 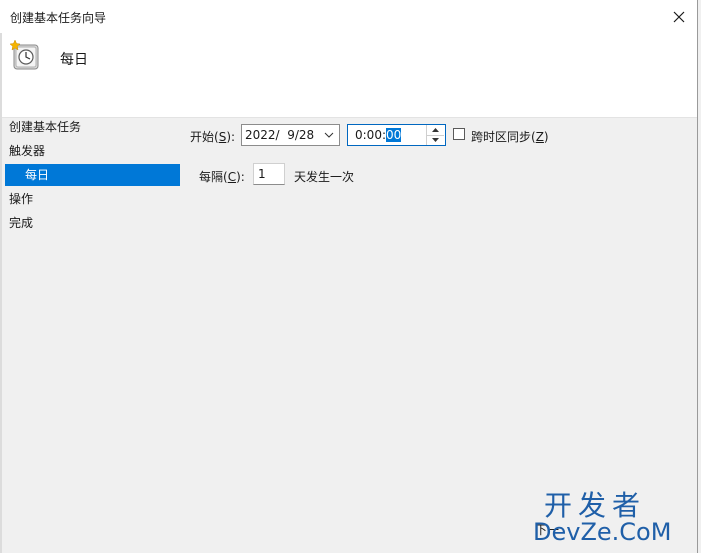 What do you see at coordinates (21, 223) in the screenshot?
I see `nav-step-finish: 完成` at bounding box center [21, 223].